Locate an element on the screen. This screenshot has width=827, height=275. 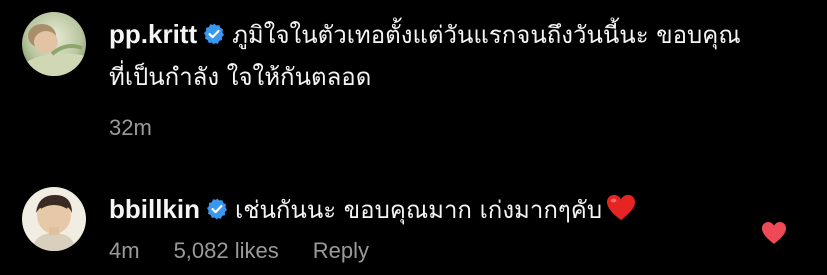
username: bbillkin is located at coordinates (154, 209).